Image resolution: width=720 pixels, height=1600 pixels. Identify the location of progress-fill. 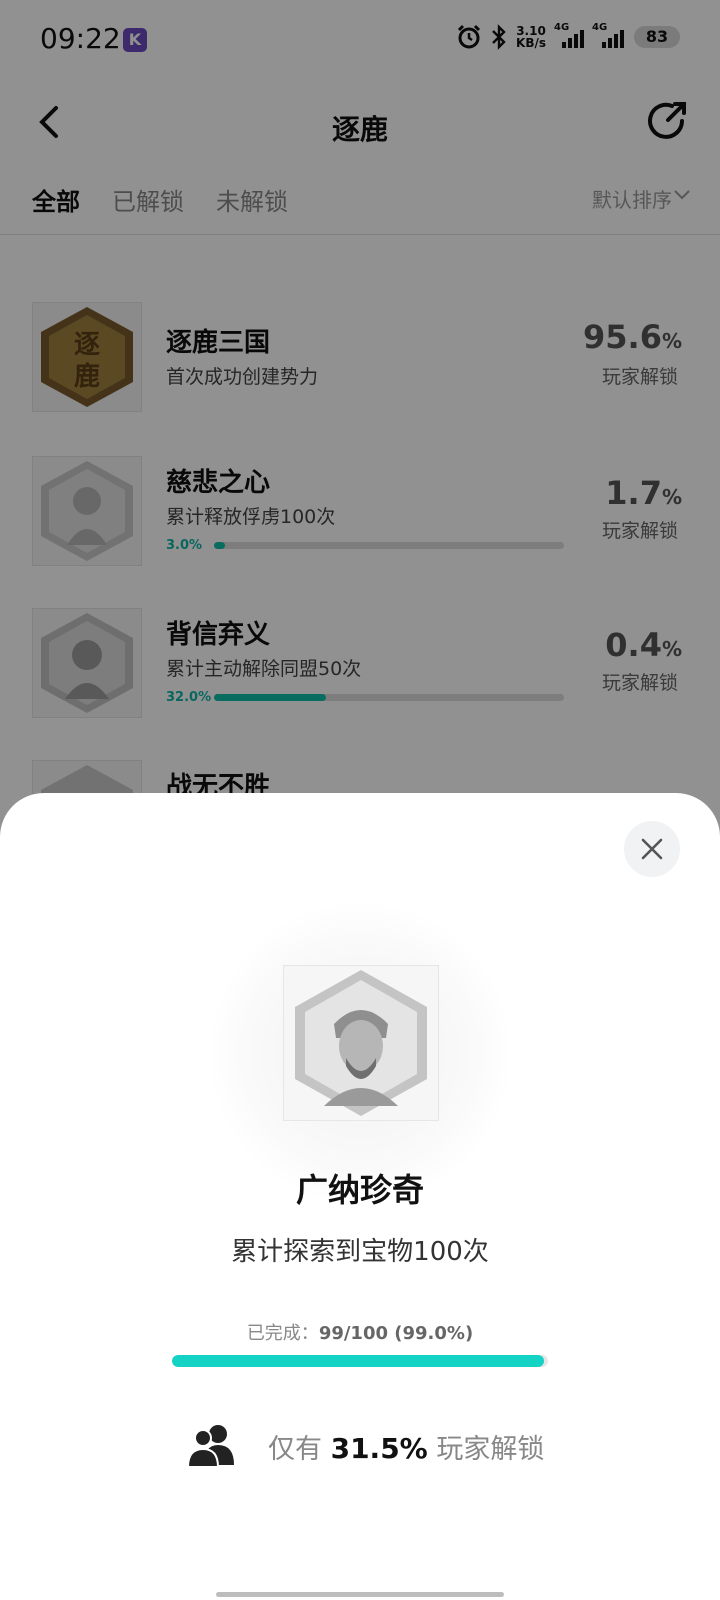
(358, 1361).